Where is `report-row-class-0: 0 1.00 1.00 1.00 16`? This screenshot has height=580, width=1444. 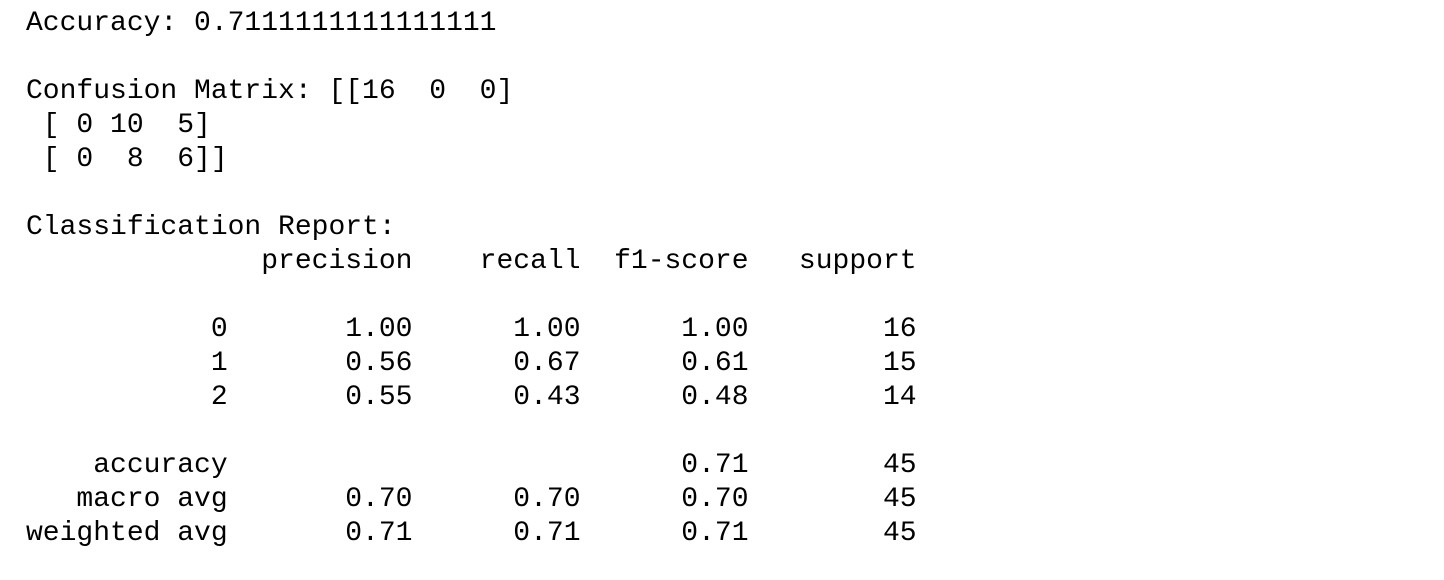 report-row-class-0: 0 1.00 1.00 1.00 16 is located at coordinates (471, 329).